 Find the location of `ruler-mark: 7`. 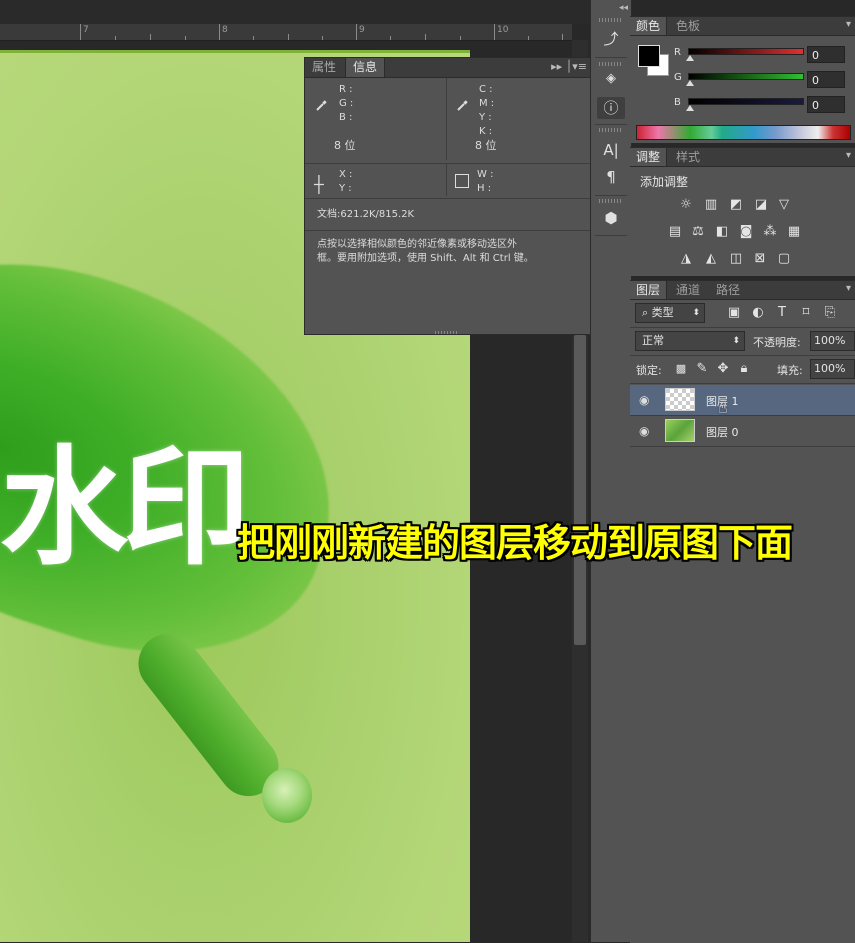

ruler-mark: 7 is located at coordinates (86, 30).